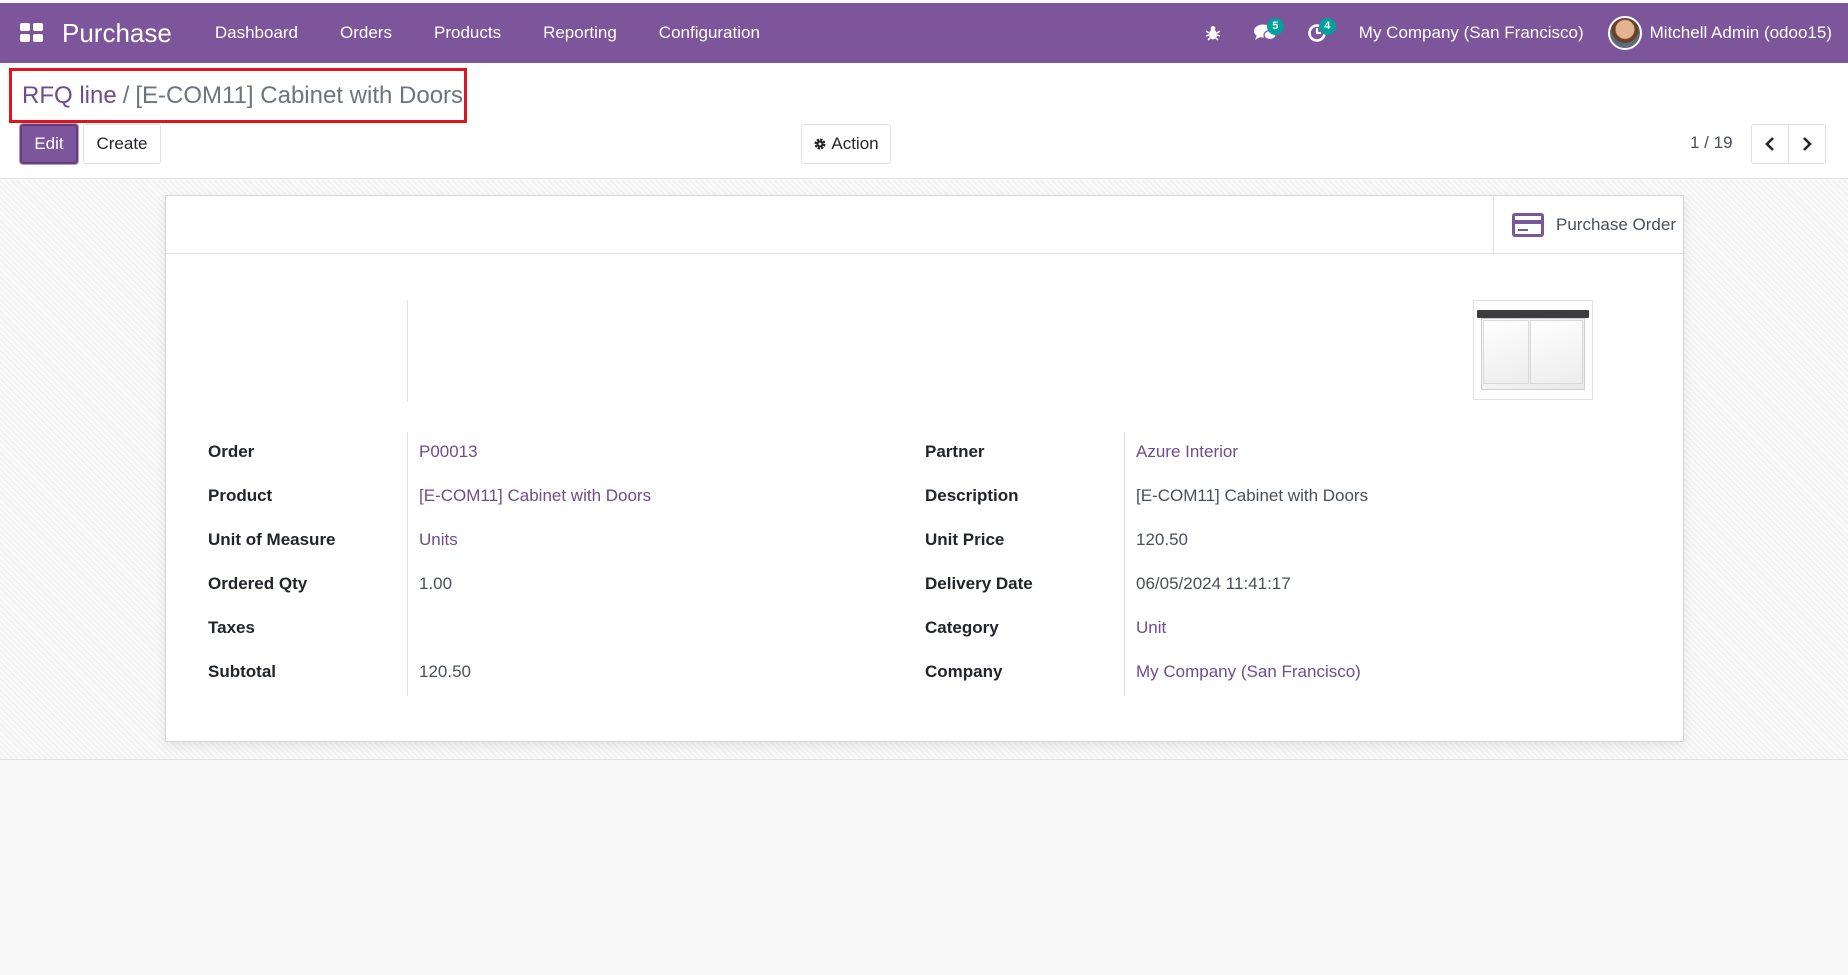 The height and width of the screenshot is (975, 1848). I want to click on uom-label: Unit of Measure, so click(272, 539).